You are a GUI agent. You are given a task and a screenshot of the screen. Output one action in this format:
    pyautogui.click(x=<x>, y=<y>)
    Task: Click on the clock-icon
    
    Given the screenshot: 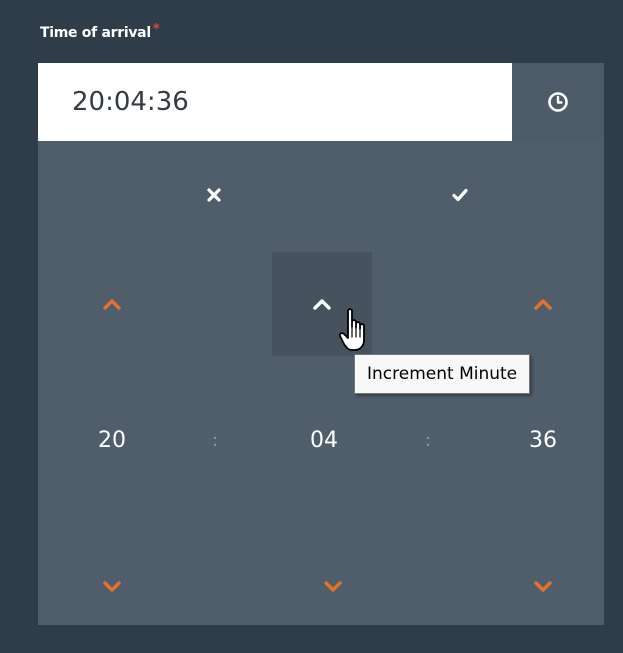 What is the action you would take?
    pyautogui.click(x=558, y=102)
    